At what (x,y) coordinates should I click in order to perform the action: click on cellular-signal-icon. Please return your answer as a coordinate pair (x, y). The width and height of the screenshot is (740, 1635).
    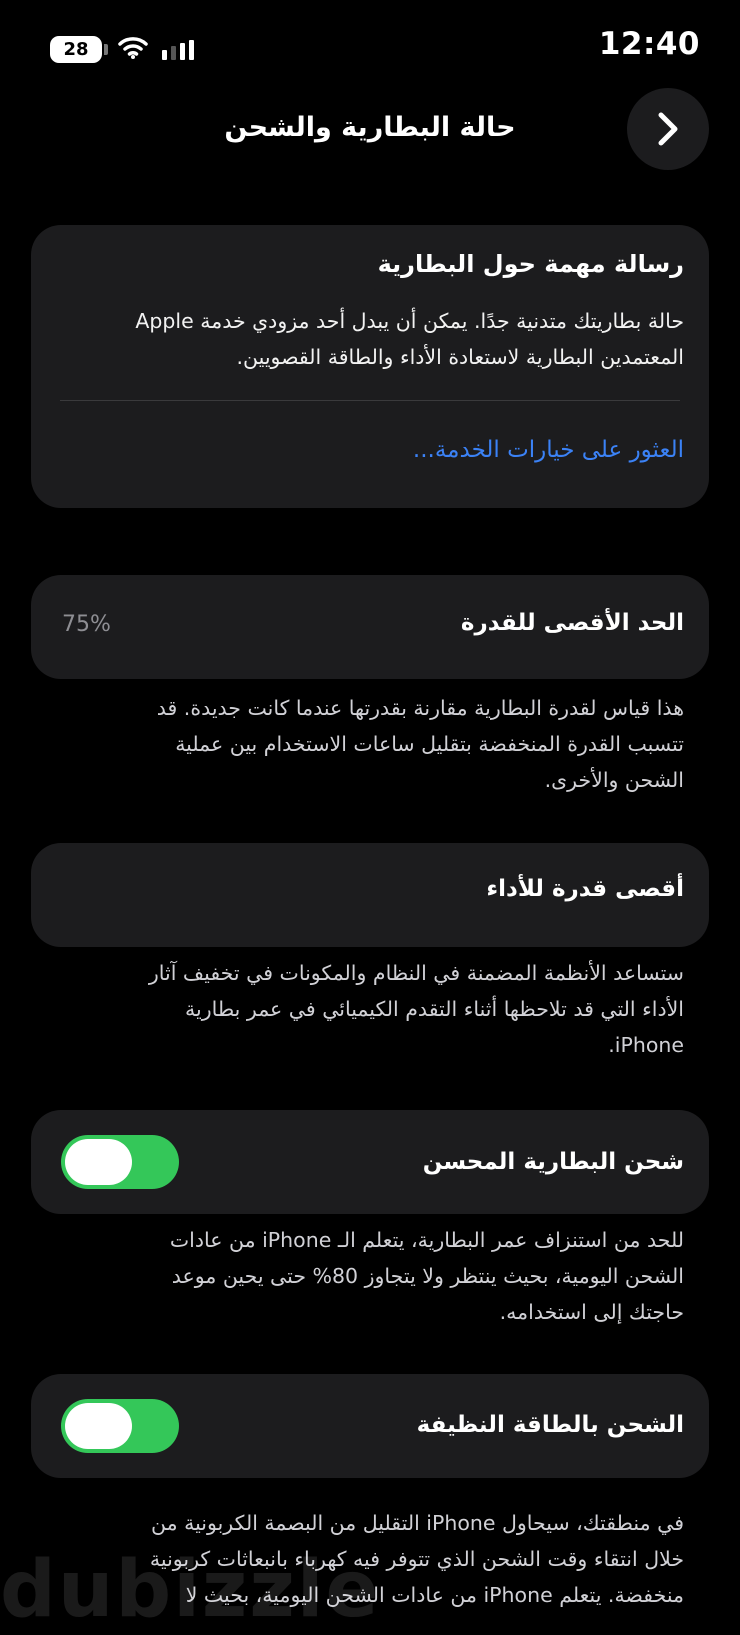
    Looking at the image, I should click on (178, 50).